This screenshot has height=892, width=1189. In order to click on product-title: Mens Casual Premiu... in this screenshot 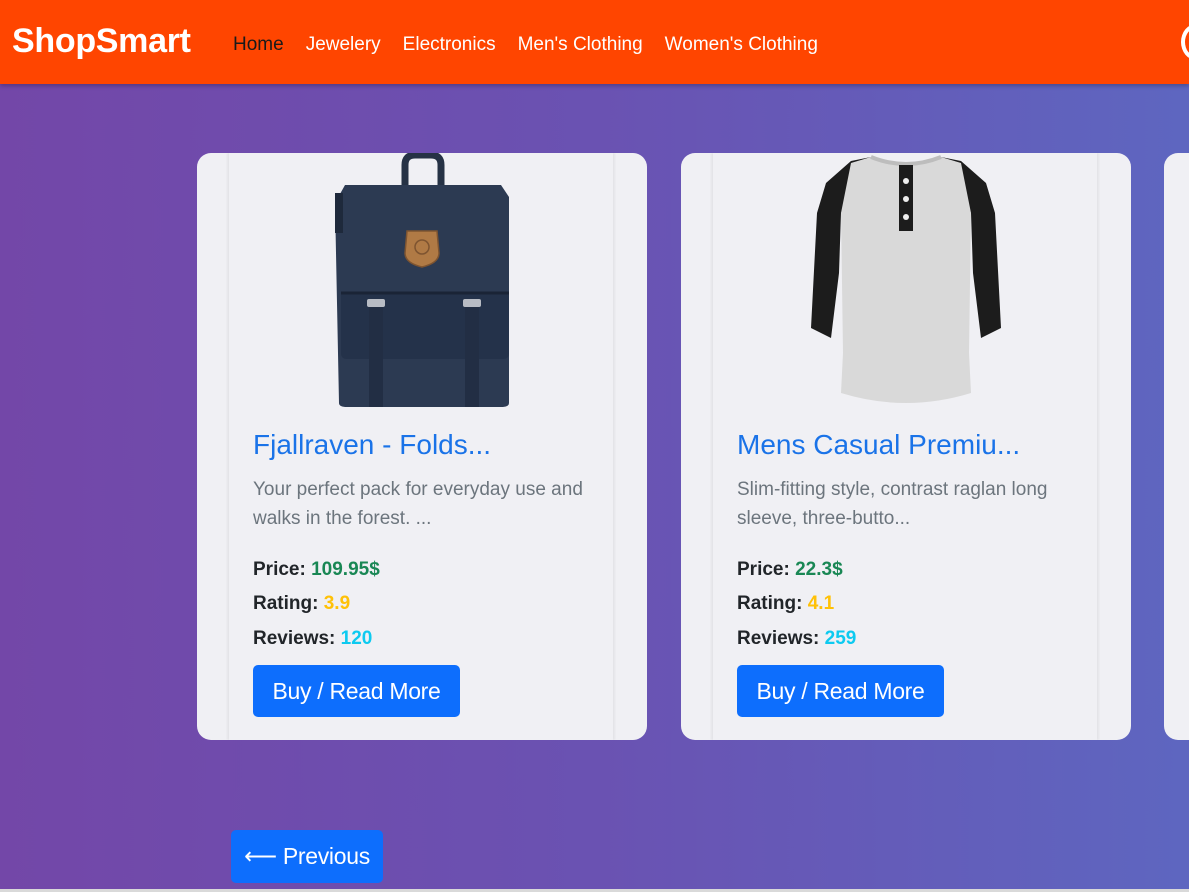, I will do `click(878, 445)`.